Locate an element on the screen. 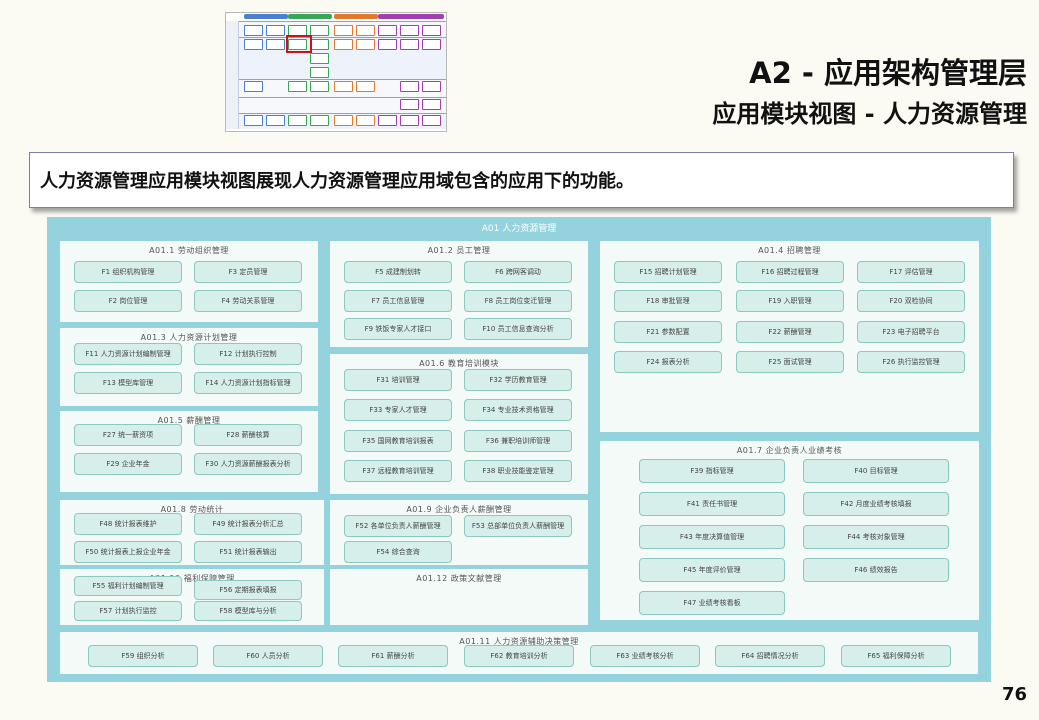 This screenshot has height=720, width=1039. function-box: F28 薪酬核算 is located at coordinates (248, 435).